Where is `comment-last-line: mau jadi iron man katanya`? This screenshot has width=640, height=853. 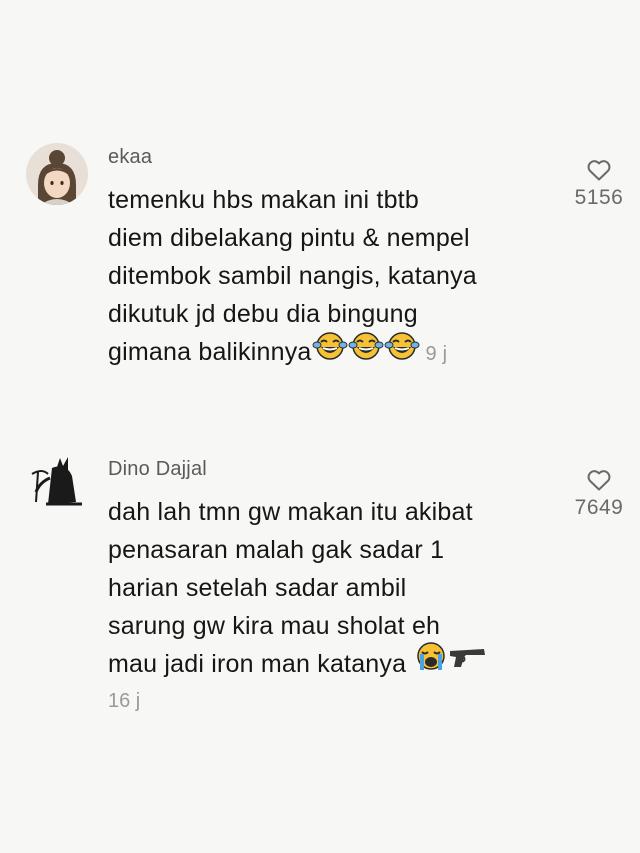
comment-last-line: mau jadi iron man katanya is located at coordinates (338, 663).